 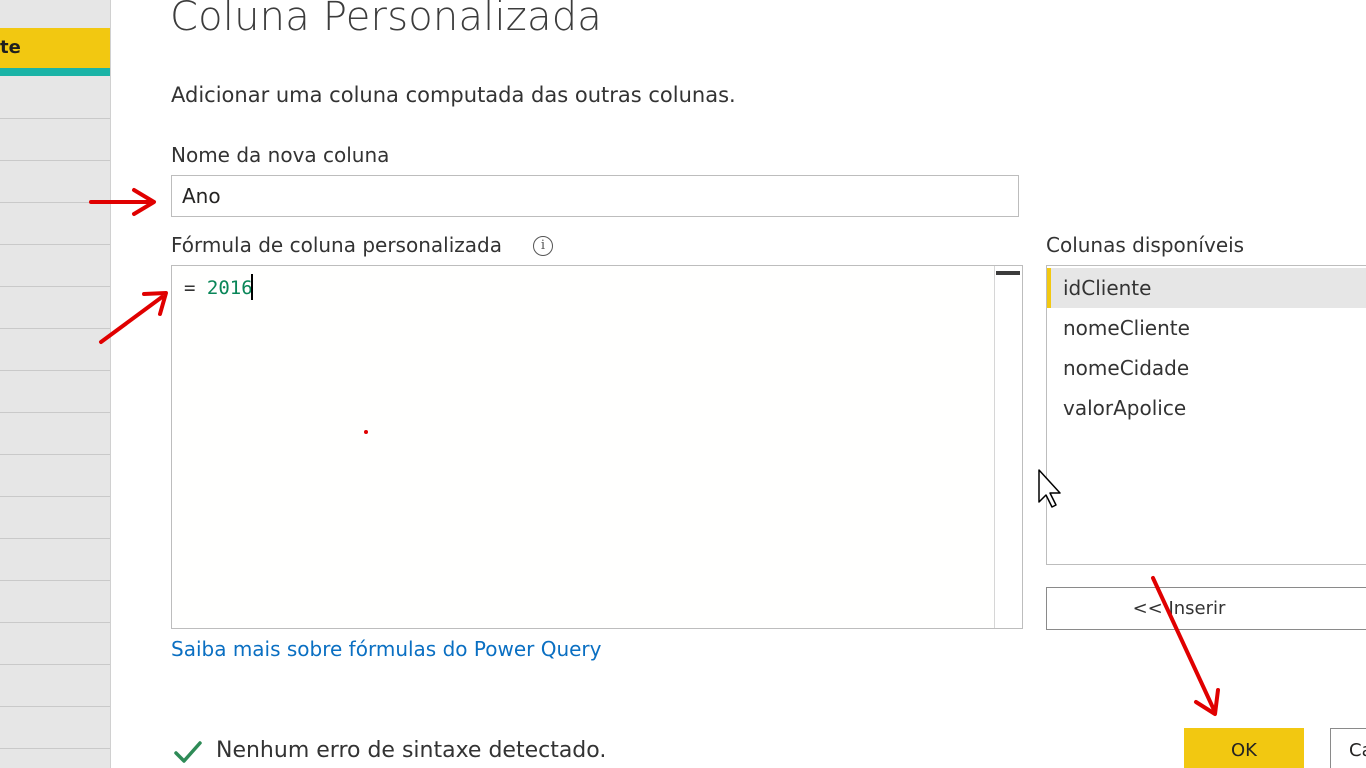 What do you see at coordinates (543, 246) in the screenshot?
I see `info-icon: i` at bounding box center [543, 246].